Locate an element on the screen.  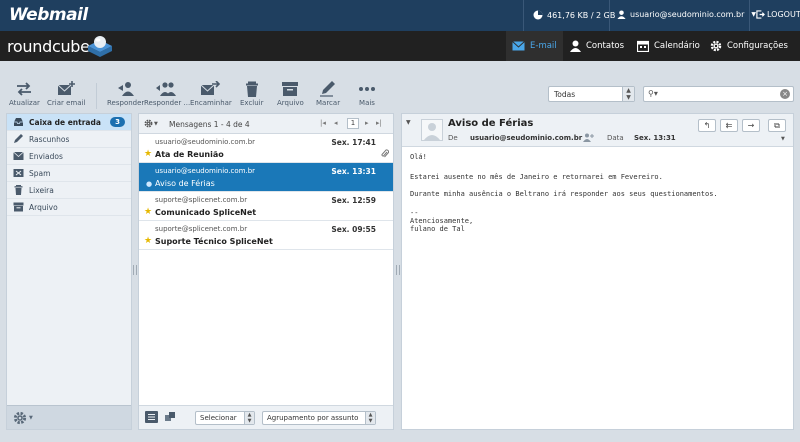
body-line: -- is located at coordinates (414, 213).